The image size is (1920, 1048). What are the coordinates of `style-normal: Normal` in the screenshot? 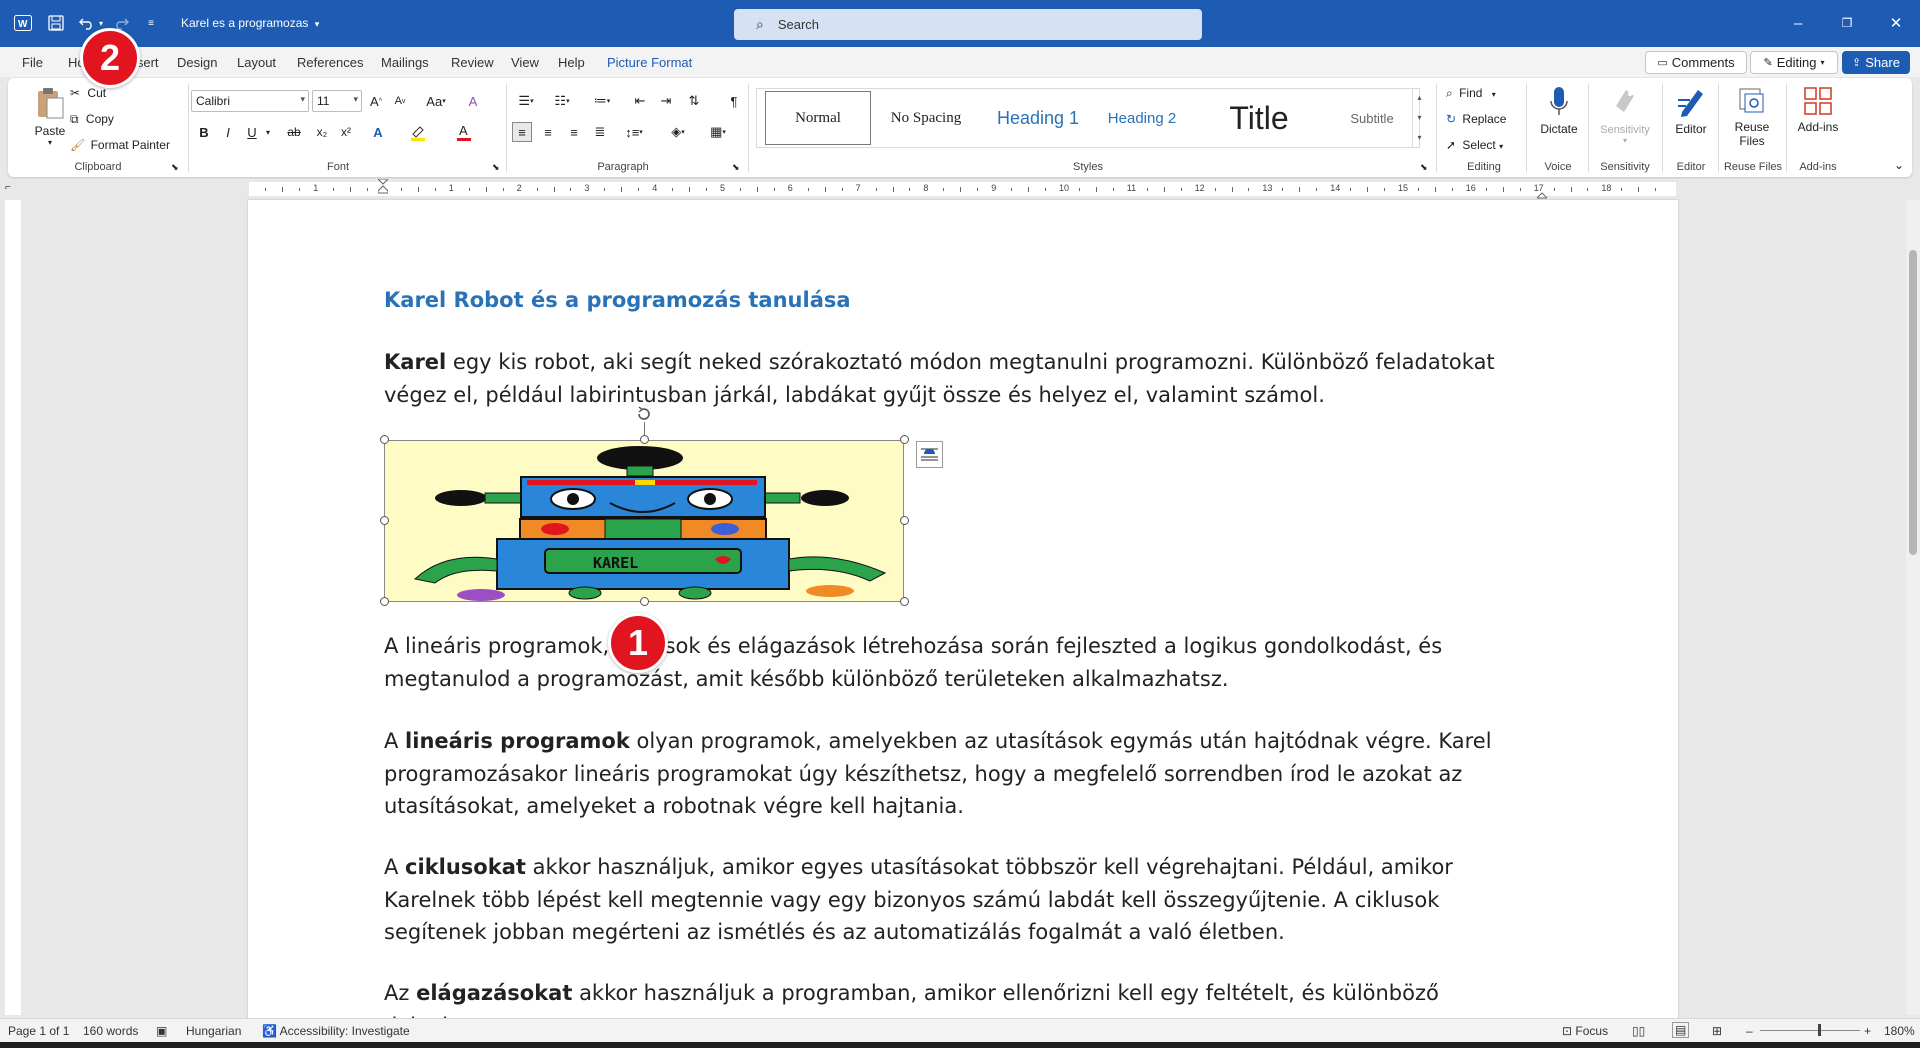 It's located at (818, 118).